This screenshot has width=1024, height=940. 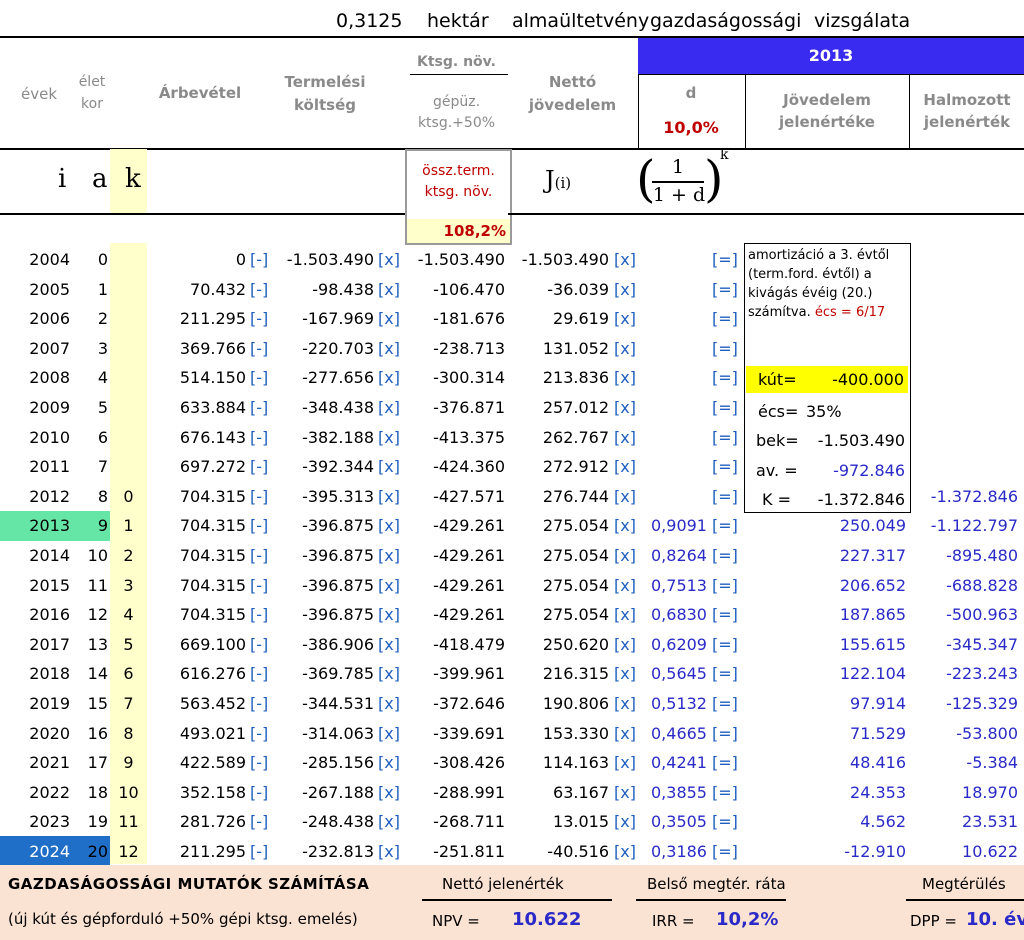 What do you see at coordinates (338, 496) in the screenshot?
I see `cell-termelesi: -395.313` at bounding box center [338, 496].